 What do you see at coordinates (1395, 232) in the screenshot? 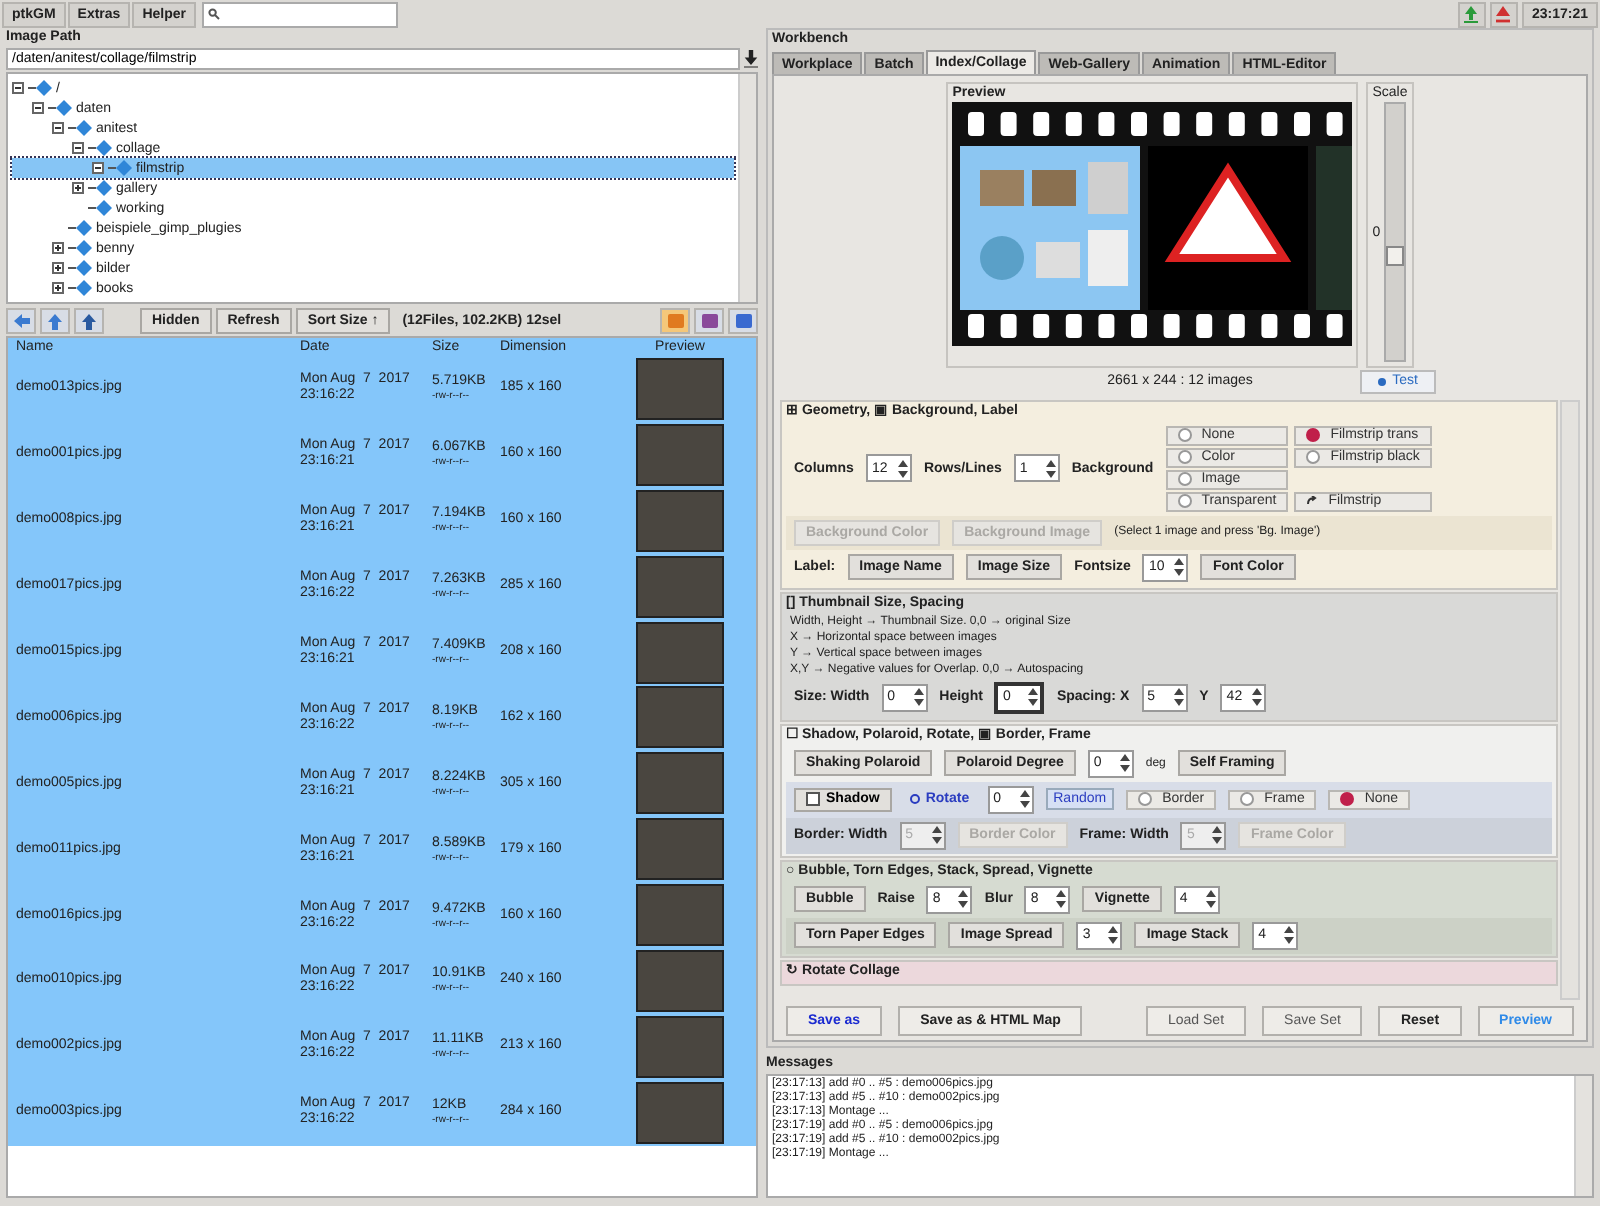
I see `slider-track` at bounding box center [1395, 232].